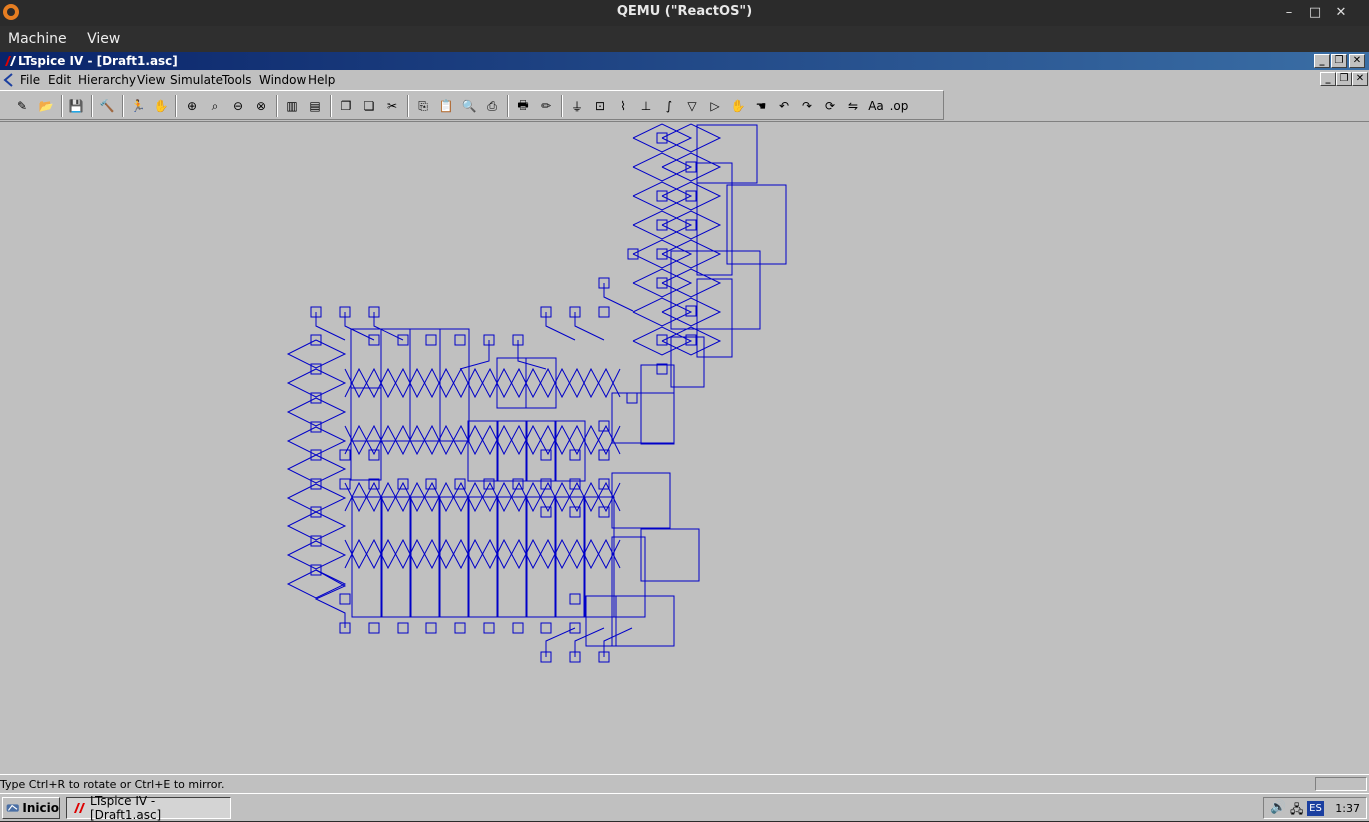 Image resolution: width=1369 pixels, height=822 pixels. What do you see at coordinates (876, 106) in the screenshot?
I see `text-icon: Aa` at bounding box center [876, 106].